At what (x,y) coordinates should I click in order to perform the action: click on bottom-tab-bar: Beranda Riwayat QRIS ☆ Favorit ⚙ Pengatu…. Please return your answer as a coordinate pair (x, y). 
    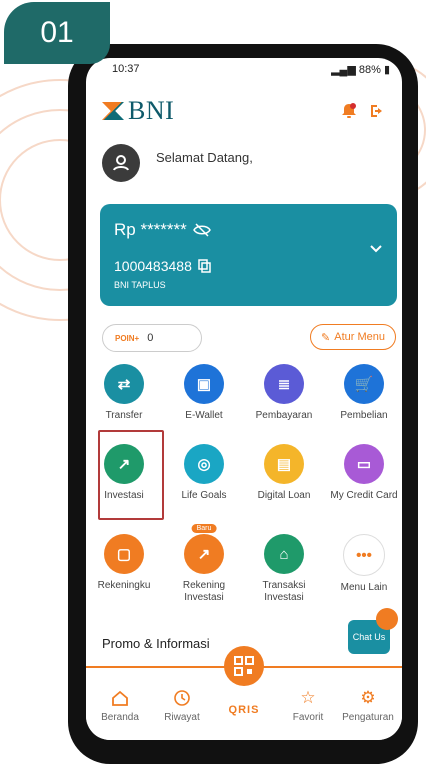
    Looking at the image, I should click on (244, 693).